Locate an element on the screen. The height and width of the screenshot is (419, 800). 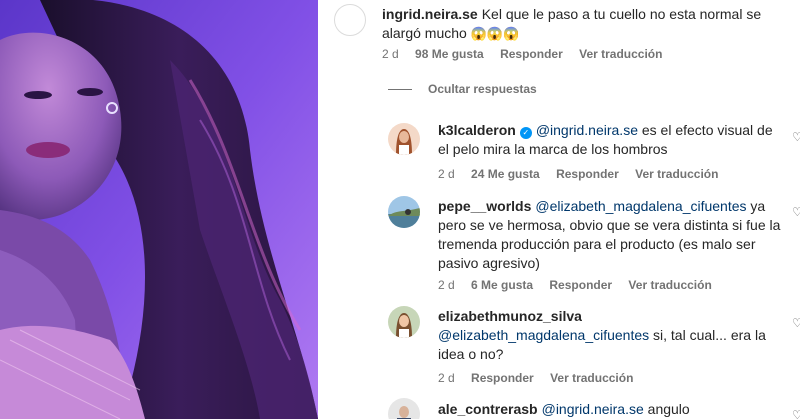
comment-emojis: 😱😱😱 is located at coordinates (495, 33).